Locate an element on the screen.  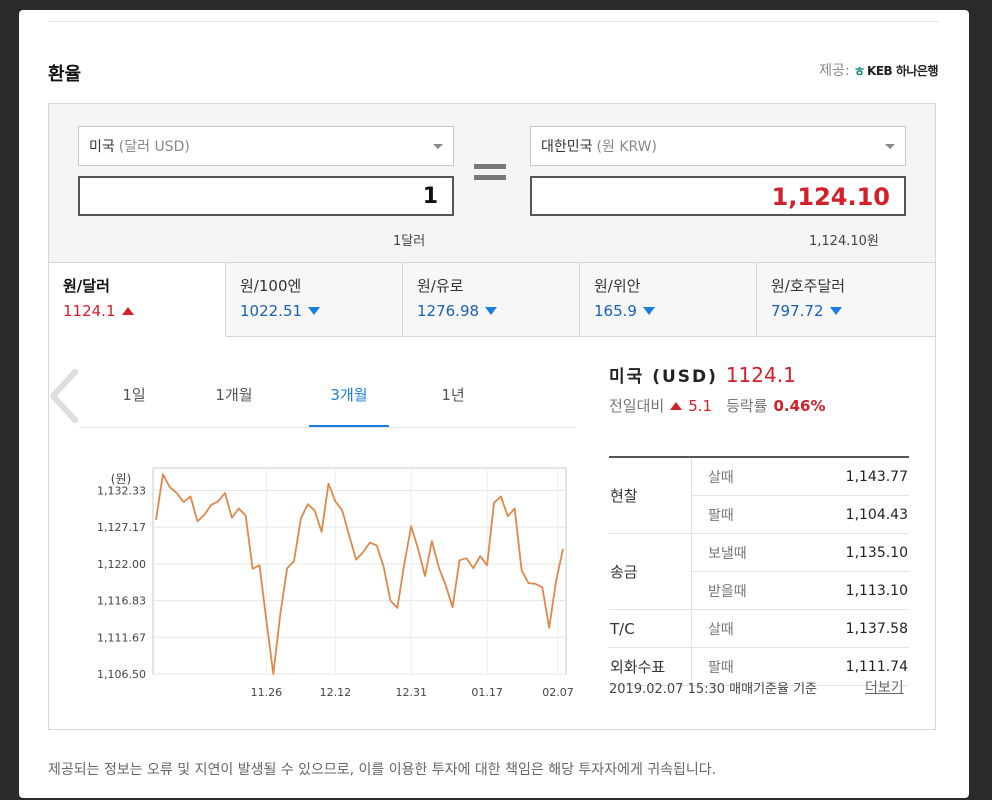
tab-value: 1022.51 is located at coordinates (314, 311).